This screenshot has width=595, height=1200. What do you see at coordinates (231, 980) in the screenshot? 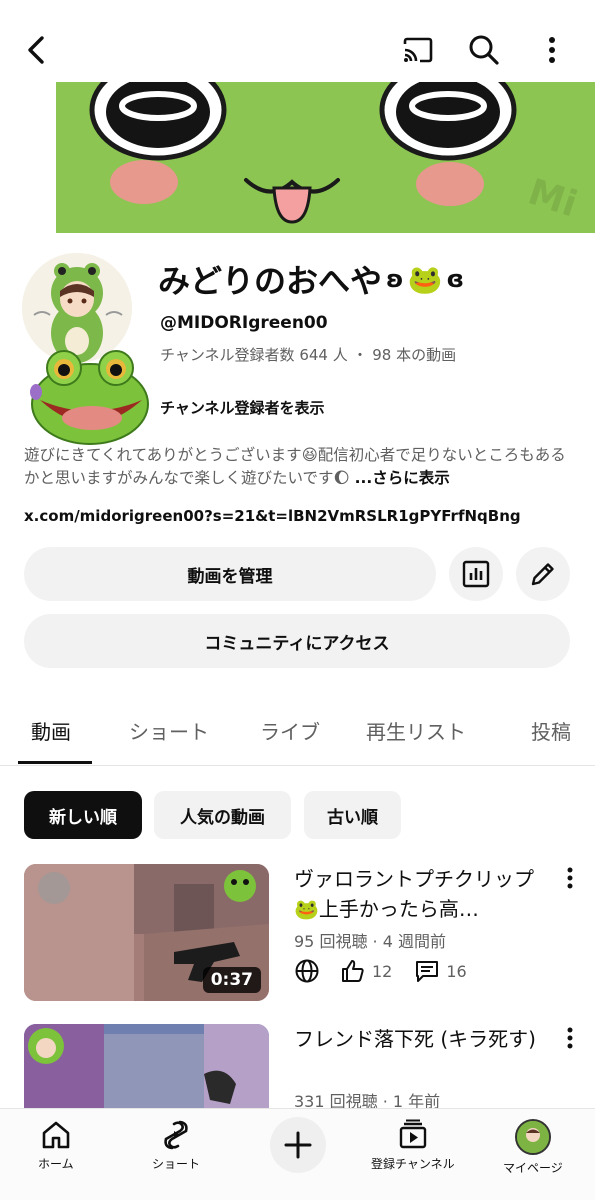
I see `video-duration: 0:37` at bounding box center [231, 980].